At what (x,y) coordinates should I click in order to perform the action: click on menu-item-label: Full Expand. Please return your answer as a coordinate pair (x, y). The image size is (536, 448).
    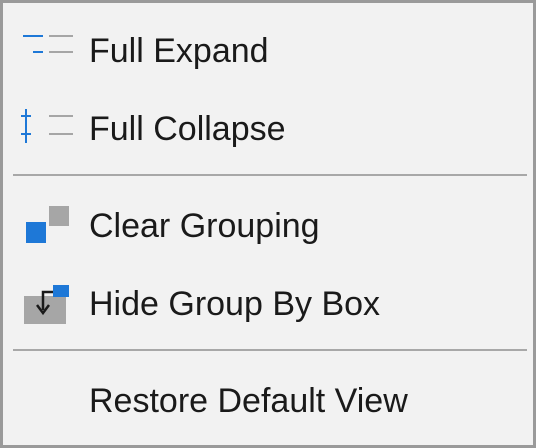
    Looking at the image, I should click on (179, 51).